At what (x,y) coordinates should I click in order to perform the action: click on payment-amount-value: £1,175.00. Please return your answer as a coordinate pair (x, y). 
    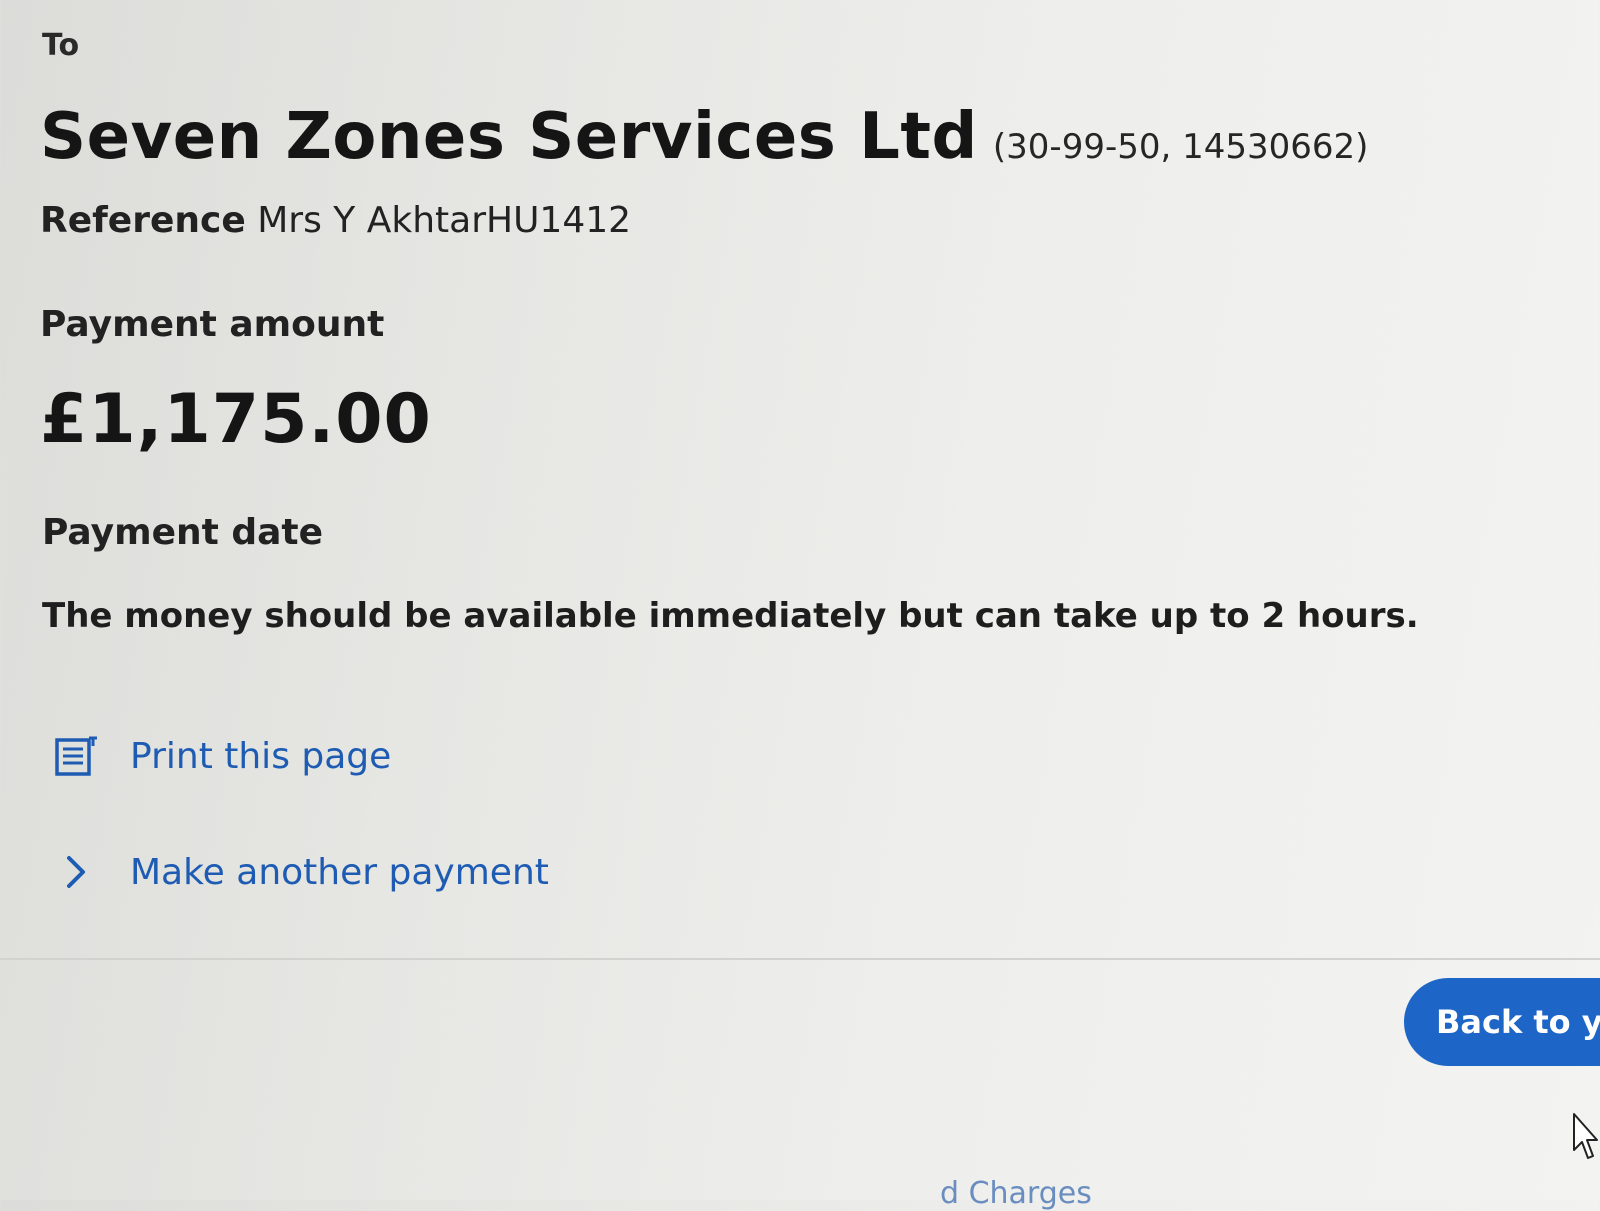
    Looking at the image, I should click on (236, 419).